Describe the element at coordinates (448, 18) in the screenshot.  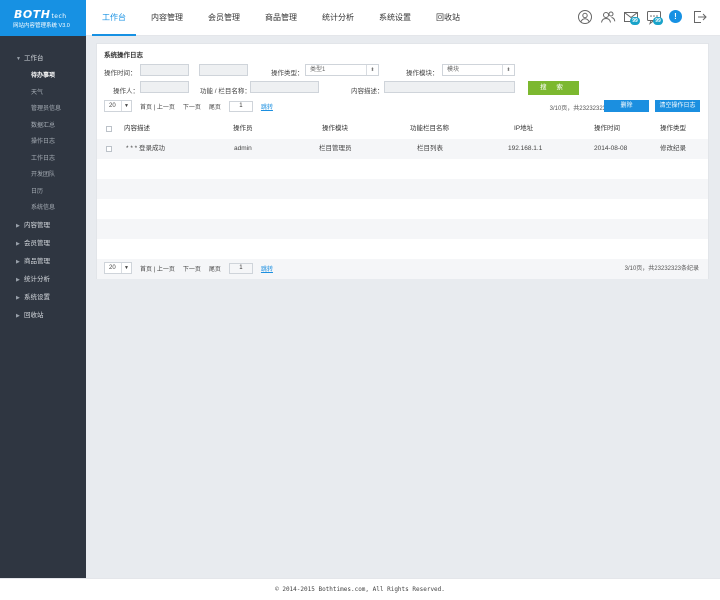
I see `topnav-recycle: 回收站` at that location.